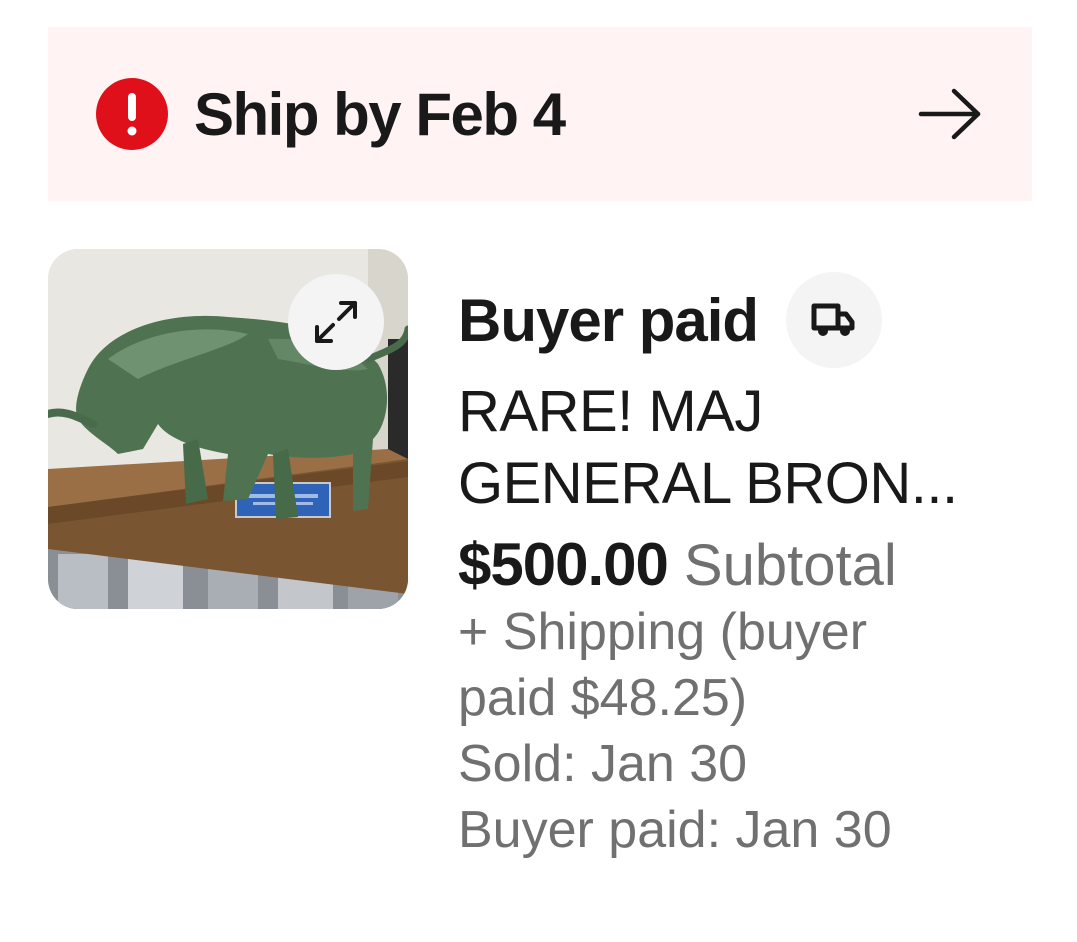 The width and height of the screenshot is (1077, 942). Describe the element at coordinates (950, 114) in the screenshot. I see `arrow-right-icon` at that location.